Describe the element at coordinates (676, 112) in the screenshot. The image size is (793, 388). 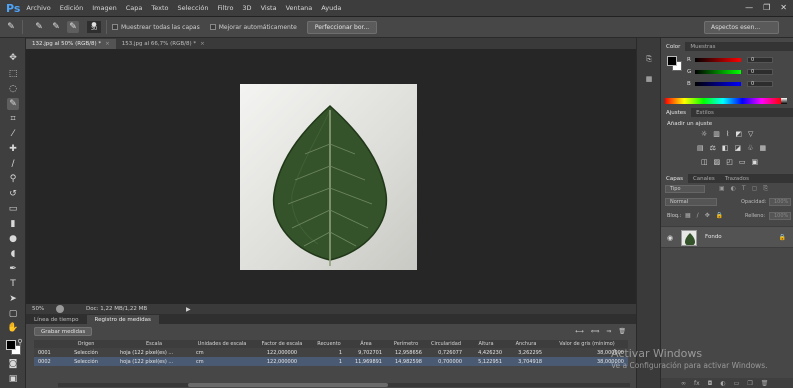
I see `tab-adjustments: Ajustes` at that location.